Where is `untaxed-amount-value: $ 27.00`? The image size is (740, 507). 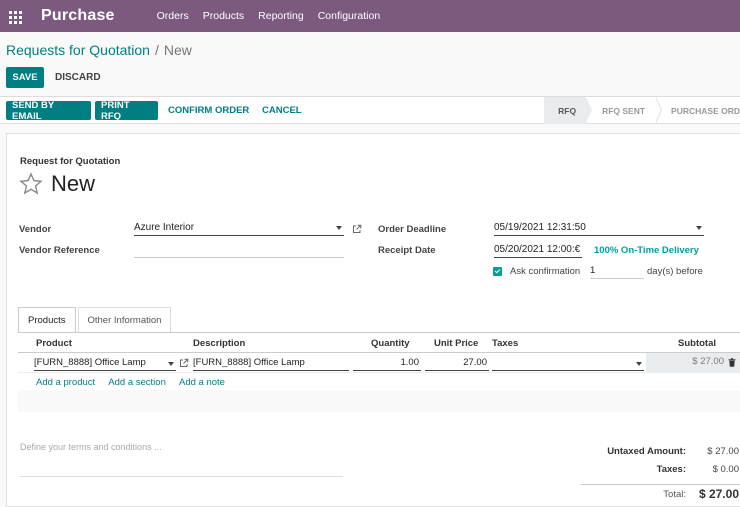
untaxed-amount-value: $ 27.00 is located at coordinates (723, 451).